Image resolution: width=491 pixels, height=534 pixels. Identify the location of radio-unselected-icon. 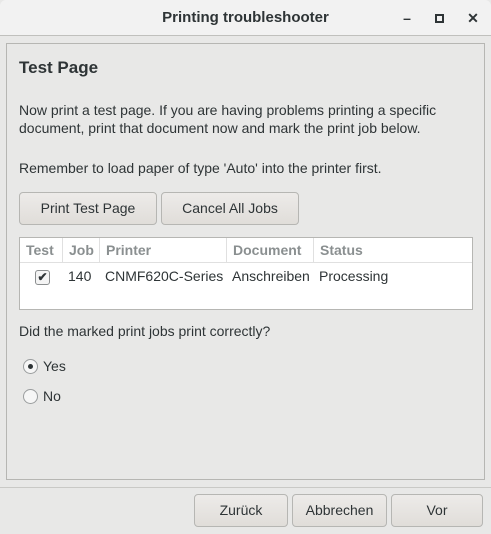
(30, 396).